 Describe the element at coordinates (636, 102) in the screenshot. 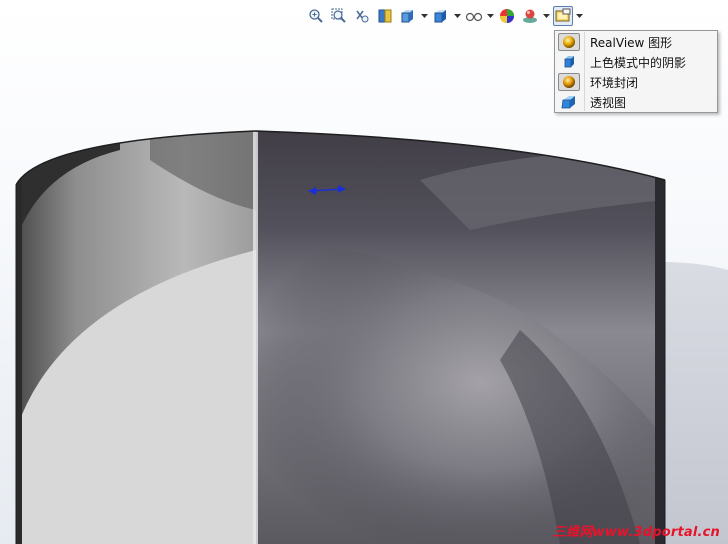

I see `menu-item-perspective: 透视图` at that location.